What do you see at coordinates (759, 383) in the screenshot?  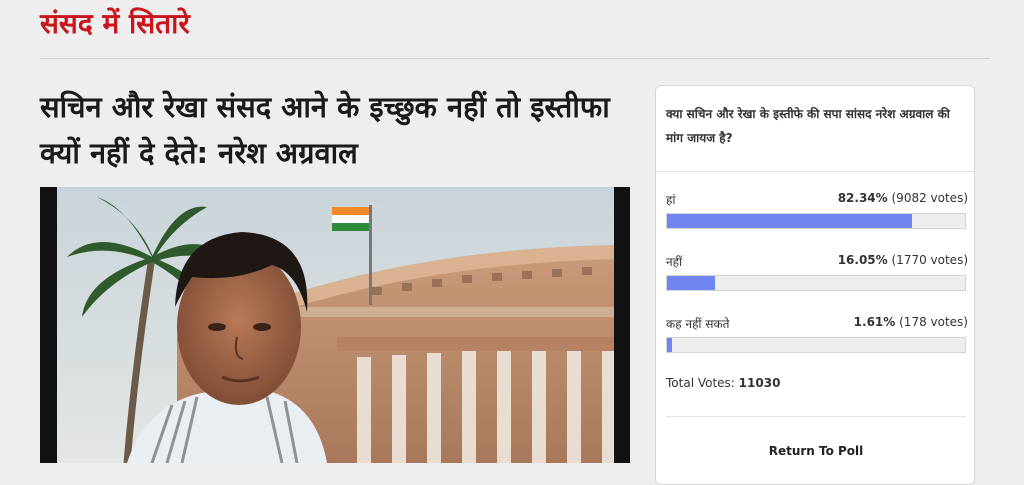 I see `poll-total-value: 11030` at bounding box center [759, 383].